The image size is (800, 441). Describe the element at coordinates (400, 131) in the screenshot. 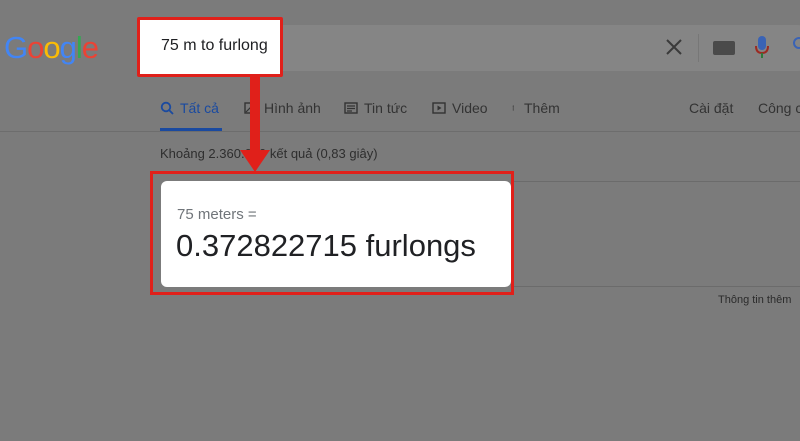

I see `header-divider` at that location.